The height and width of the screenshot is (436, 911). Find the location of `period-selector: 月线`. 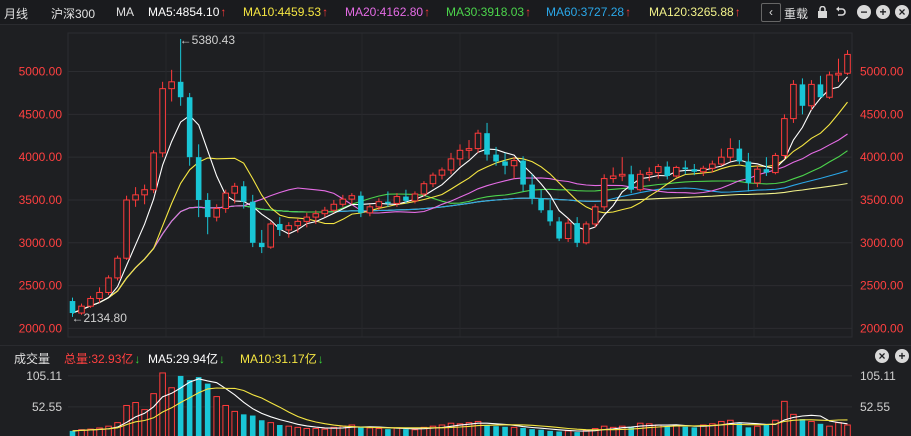

period-selector: 月线 is located at coordinates (16, 13).